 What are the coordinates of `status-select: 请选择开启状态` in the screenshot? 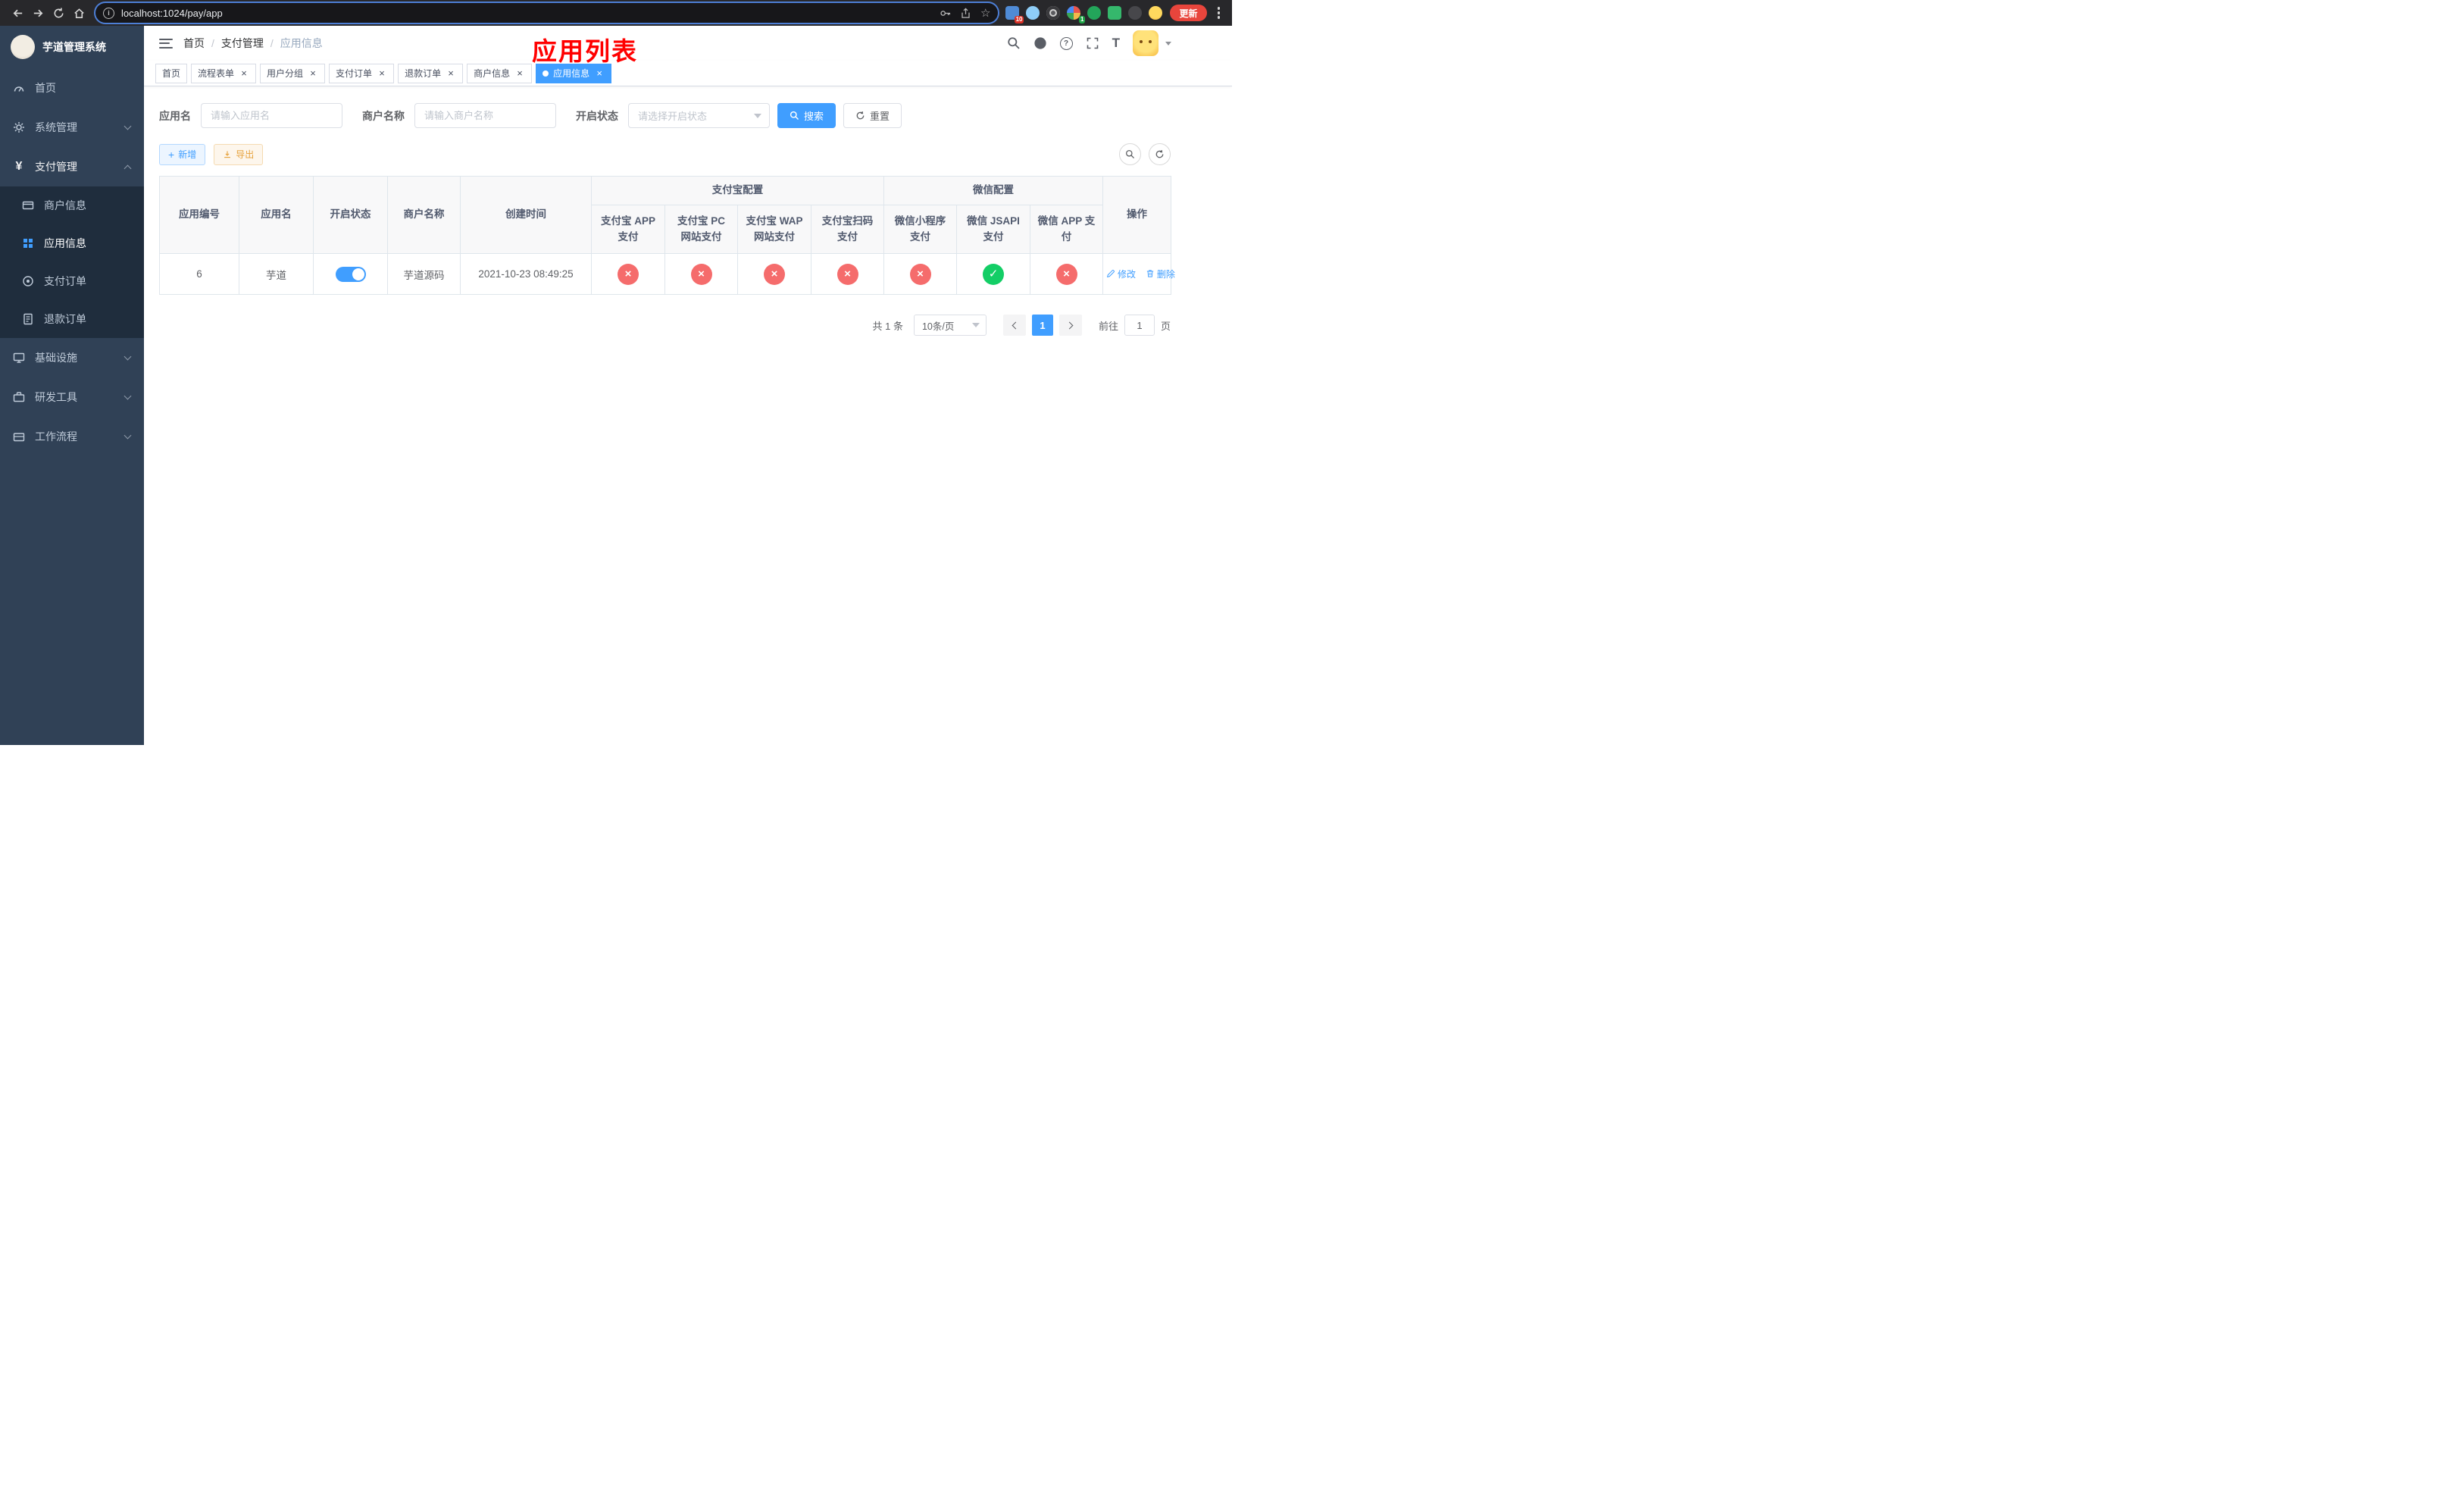 It's located at (699, 115).